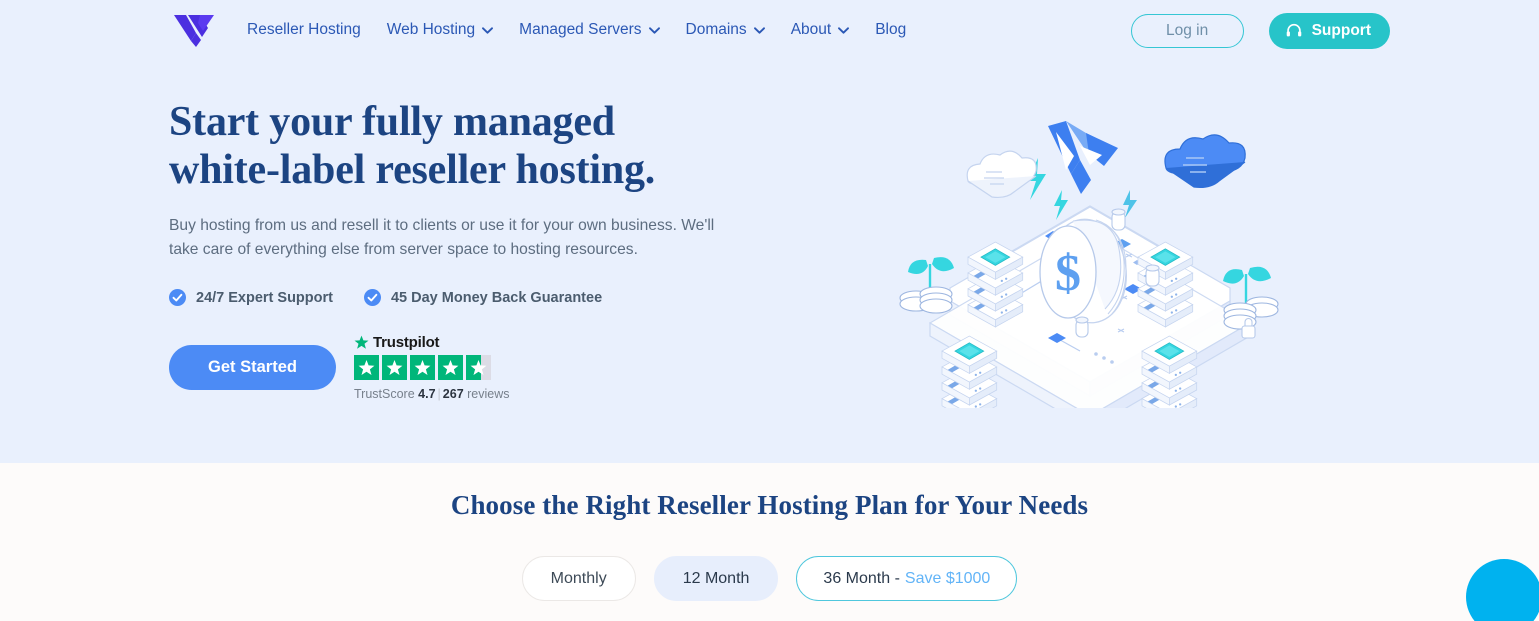  I want to click on score-prefix: TrustScore, so click(384, 394).